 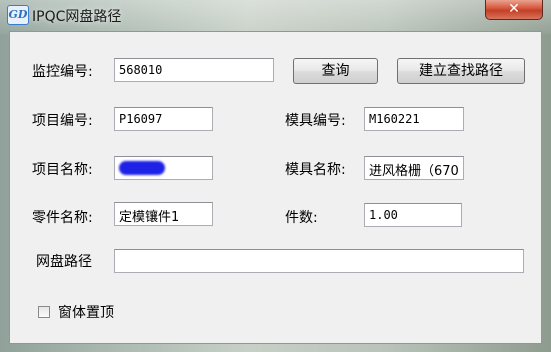 I want to click on project-name-input, so click(x=163, y=168).